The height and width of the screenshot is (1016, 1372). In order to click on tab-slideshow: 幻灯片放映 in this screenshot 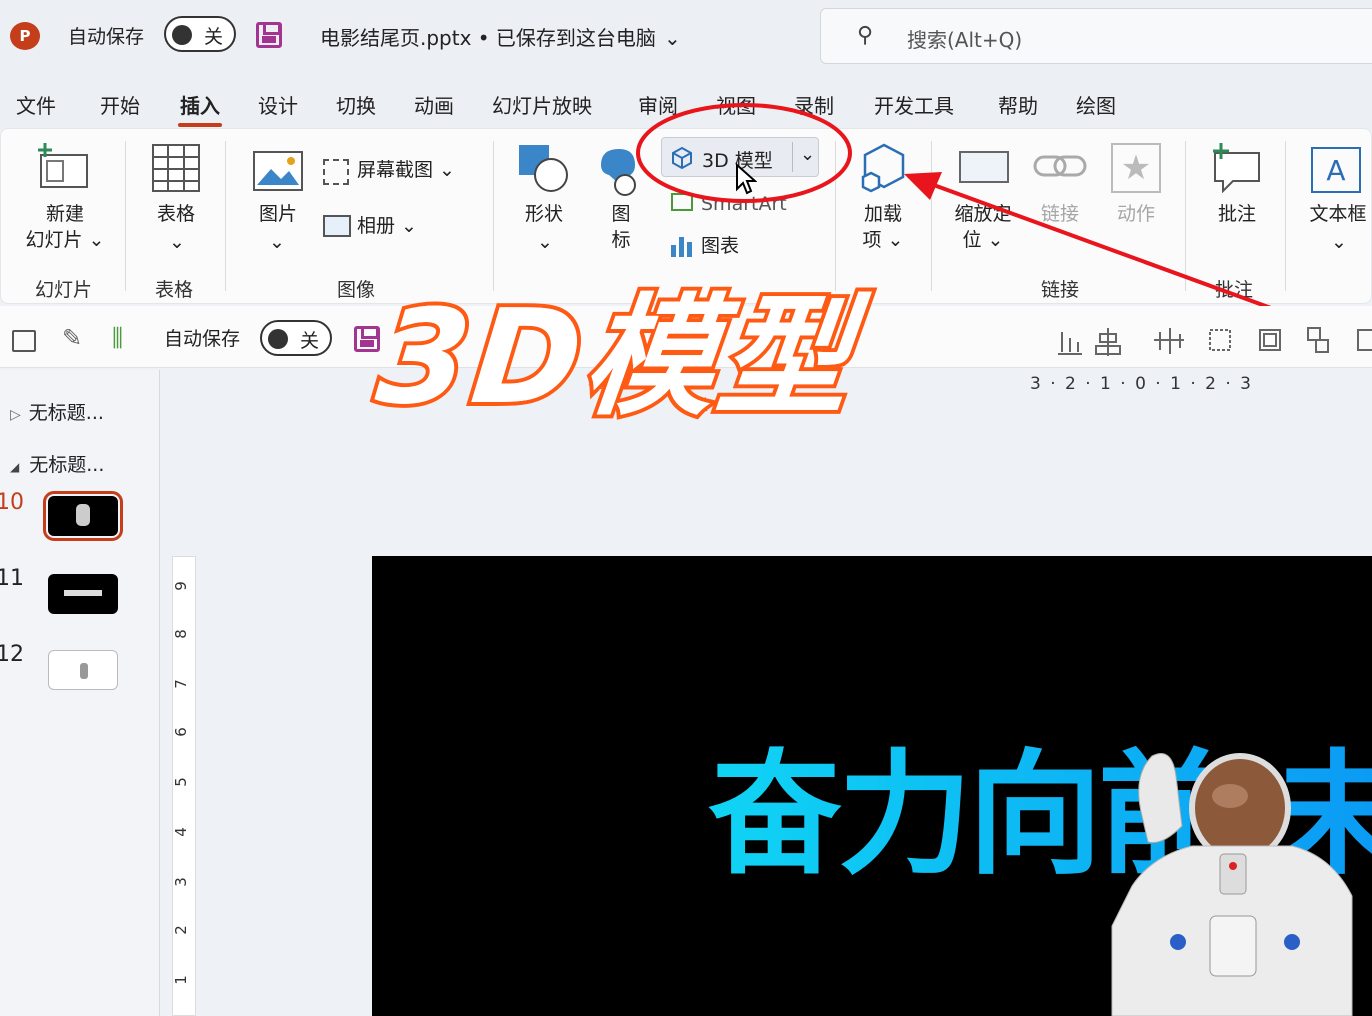, I will do `click(542, 104)`.